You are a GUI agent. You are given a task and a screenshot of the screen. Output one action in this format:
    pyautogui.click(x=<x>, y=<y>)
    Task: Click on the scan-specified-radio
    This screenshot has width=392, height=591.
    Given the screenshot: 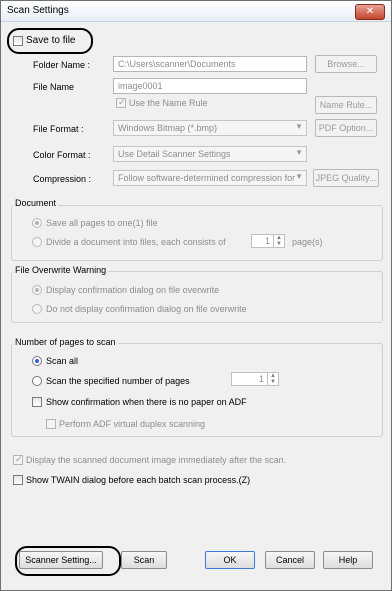 What is the action you would take?
    pyautogui.click(x=37, y=381)
    